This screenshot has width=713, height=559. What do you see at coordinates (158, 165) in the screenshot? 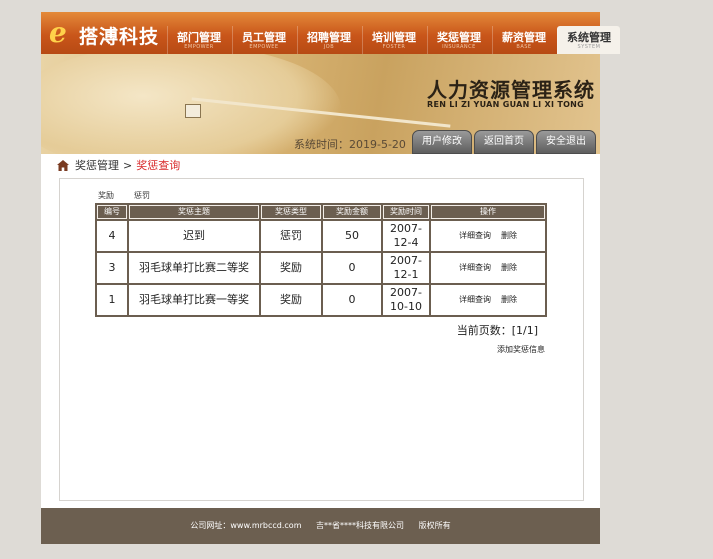
I see `breadcrumb-current: 奖惩查询` at bounding box center [158, 165].